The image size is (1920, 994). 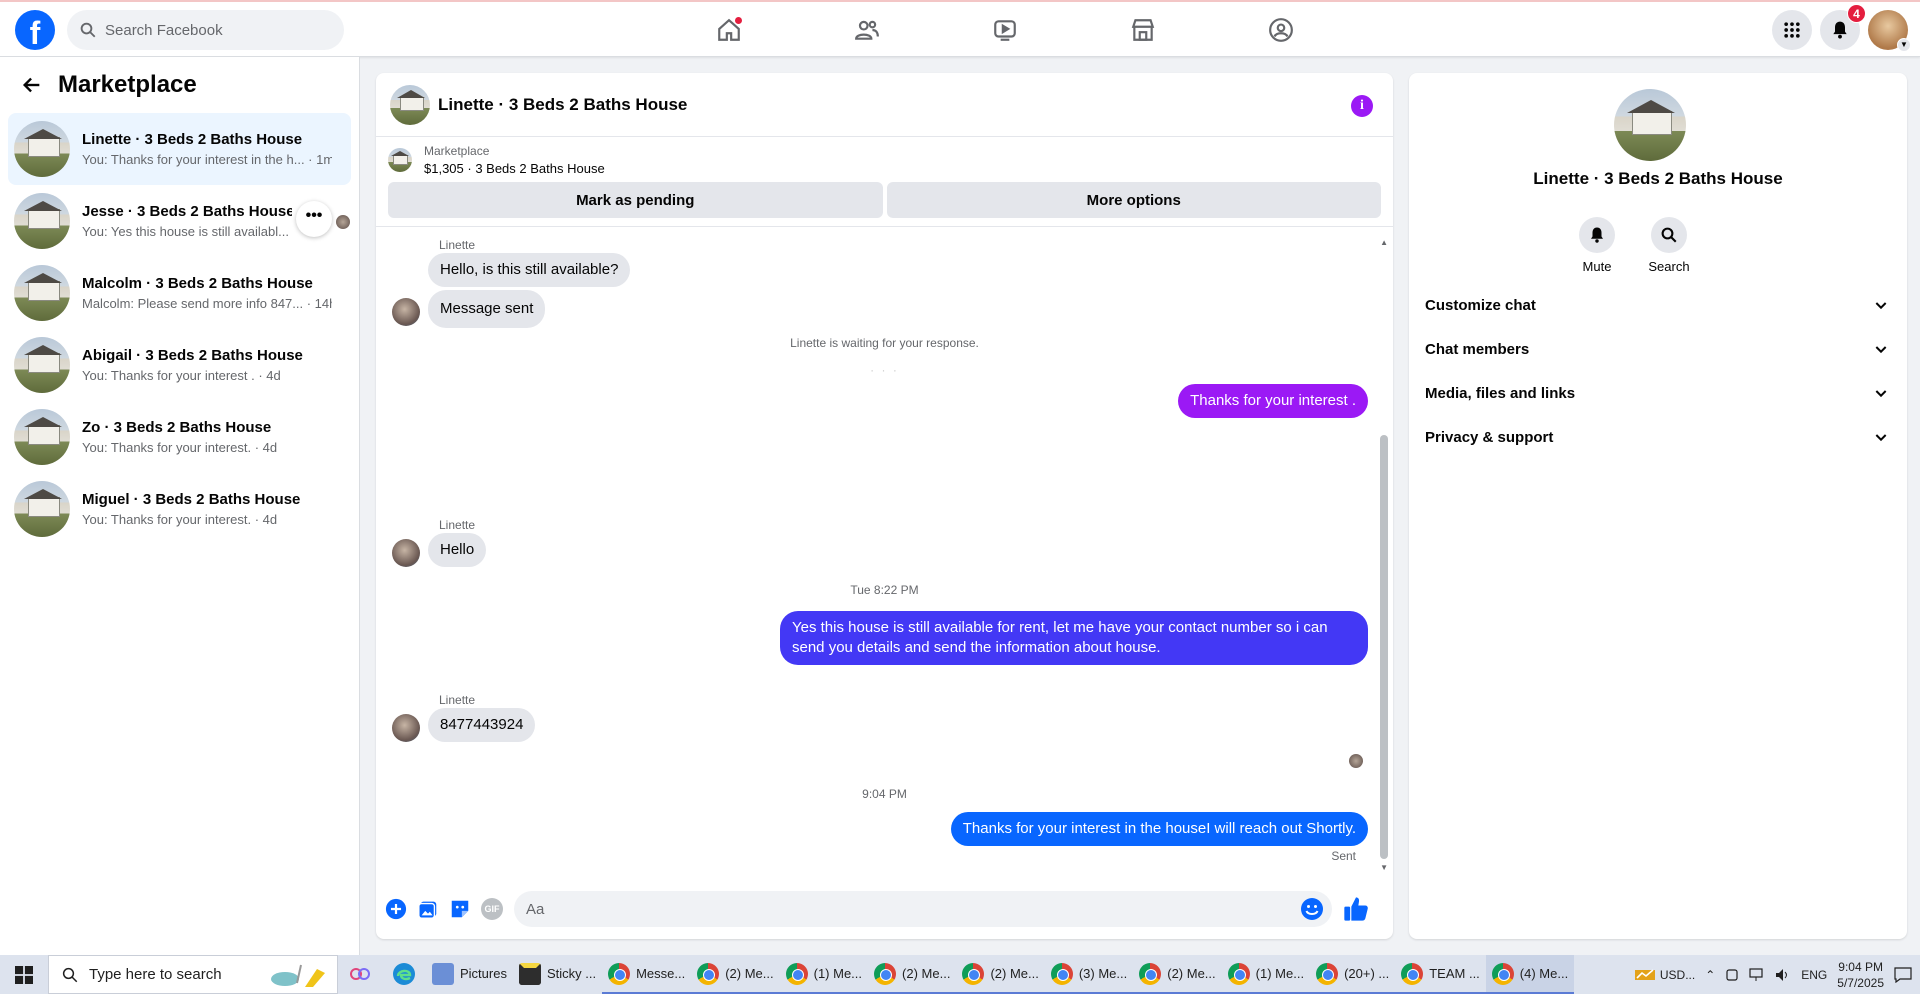 What do you see at coordinates (1814, 975) in the screenshot?
I see `language-indicator: ENG` at bounding box center [1814, 975].